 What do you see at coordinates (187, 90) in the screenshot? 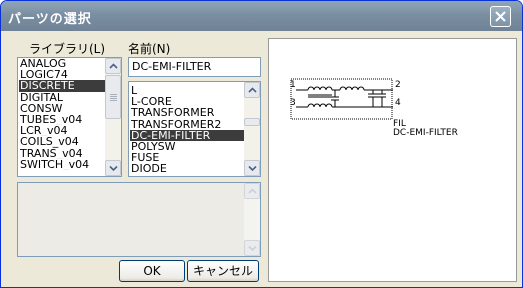
I see `part-item: L` at bounding box center [187, 90].